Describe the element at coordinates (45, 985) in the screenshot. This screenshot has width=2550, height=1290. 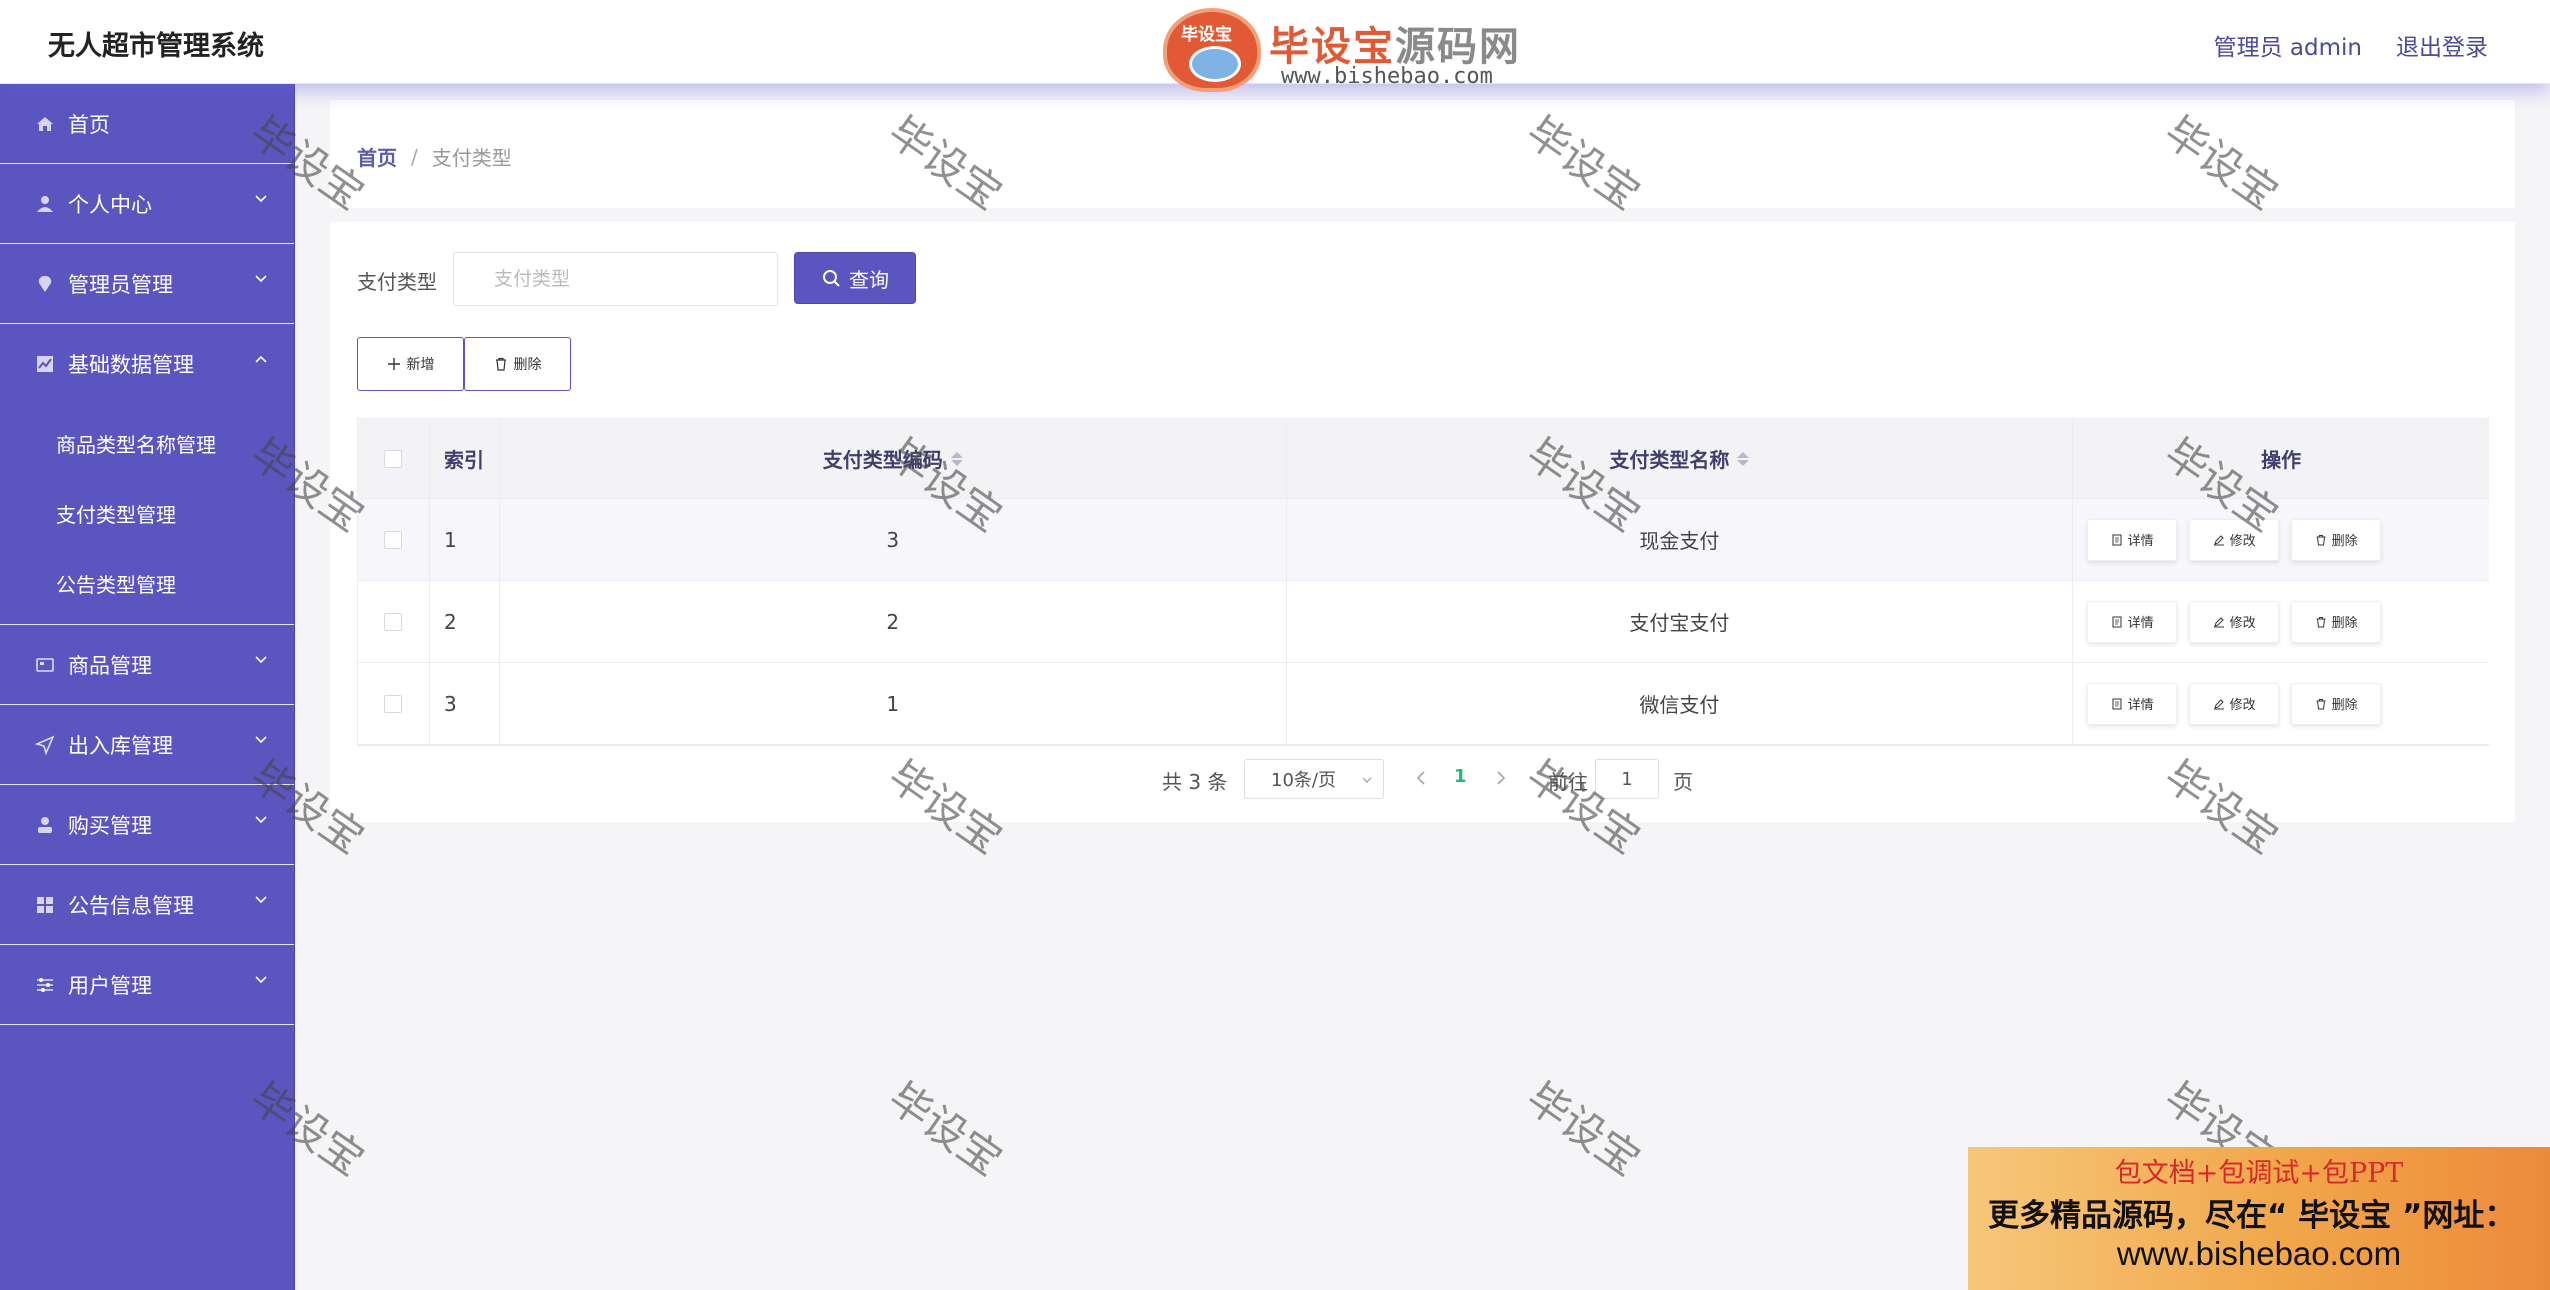
I see `sliders-icon` at that location.